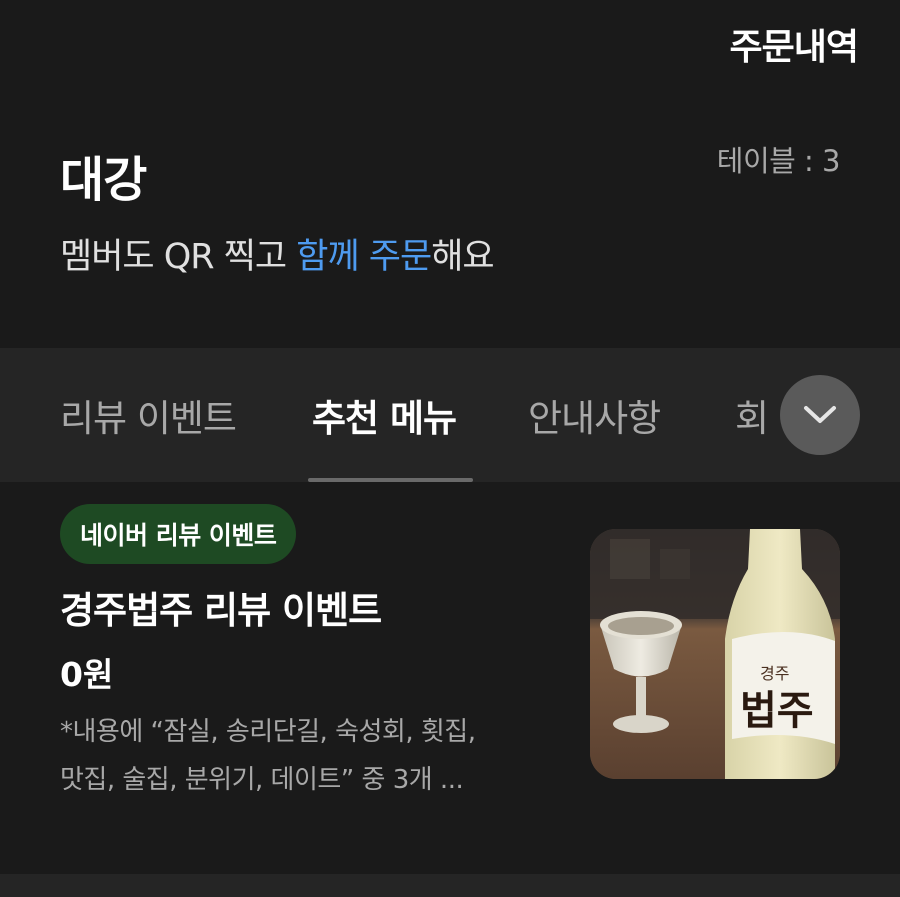  Describe the element at coordinates (384, 415) in the screenshot. I see `tab-recommended-menu: 추천 메뉴` at that location.